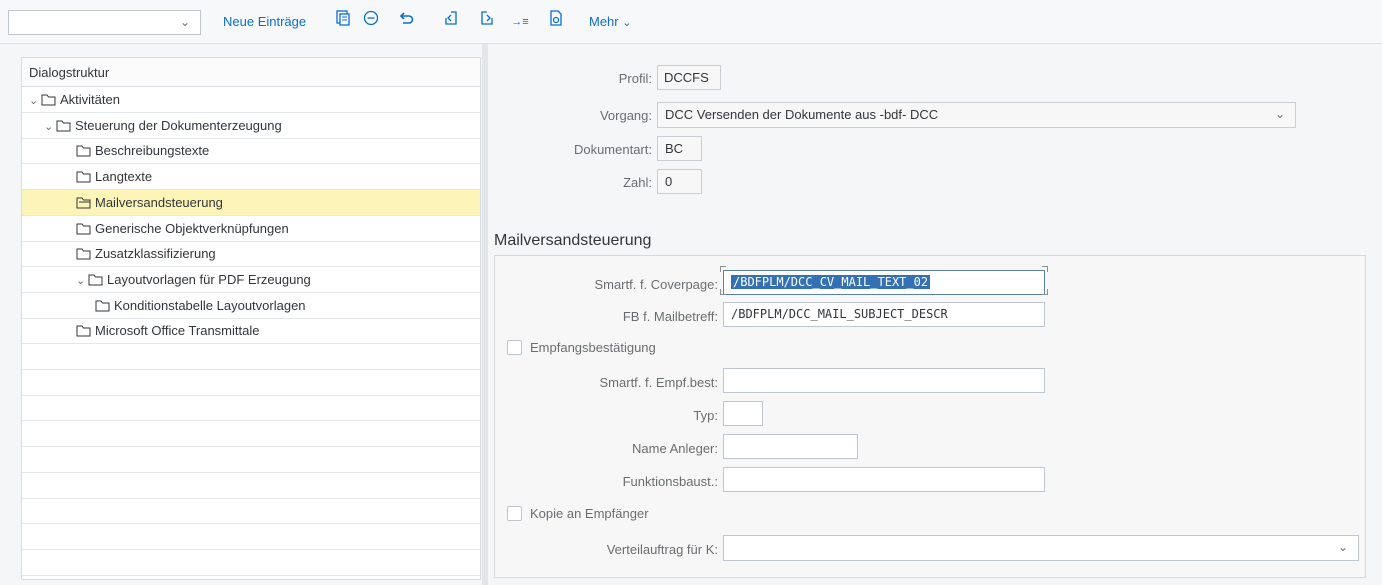 Image resolution: width=1382 pixels, height=585 pixels. Describe the element at coordinates (1041, 548) in the screenshot. I see `verteilauftrag-select: ⌄` at that location.